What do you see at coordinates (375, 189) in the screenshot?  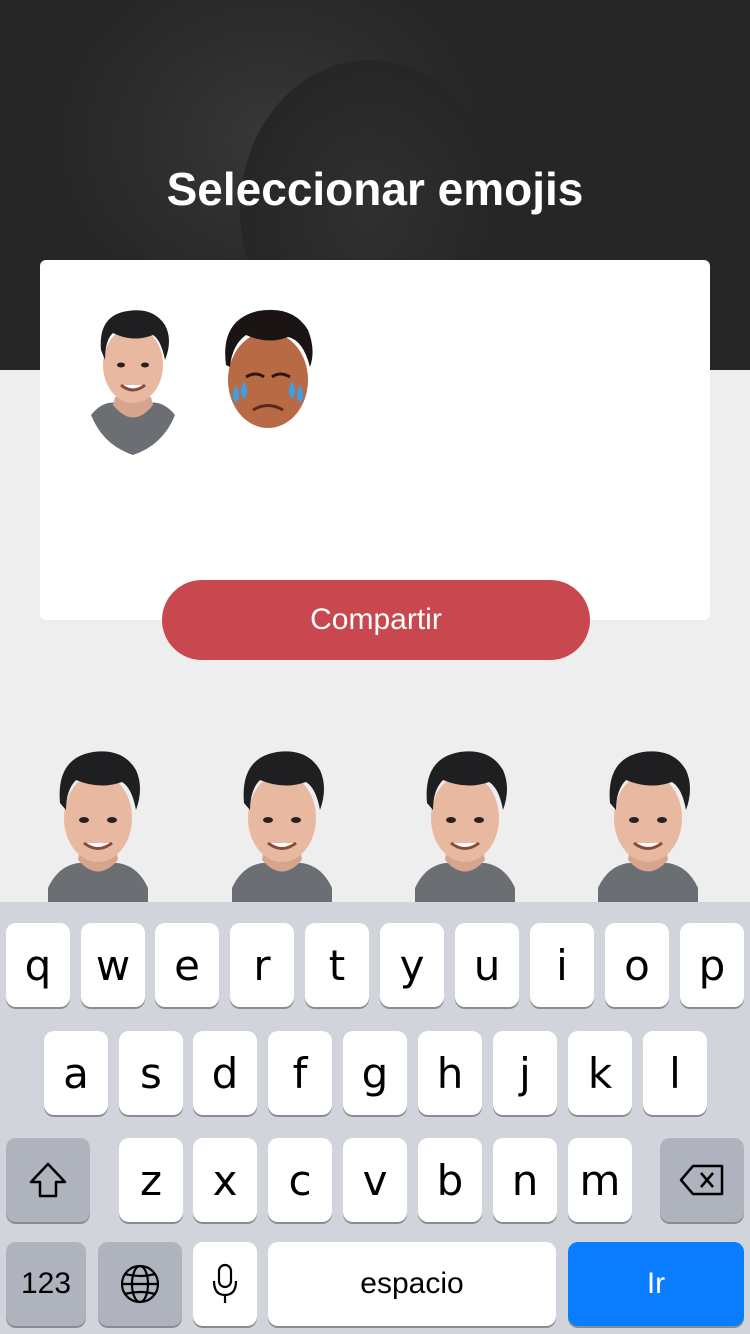 I see `page-title: Seleccionar emojis` at bounding box center [375, 189].